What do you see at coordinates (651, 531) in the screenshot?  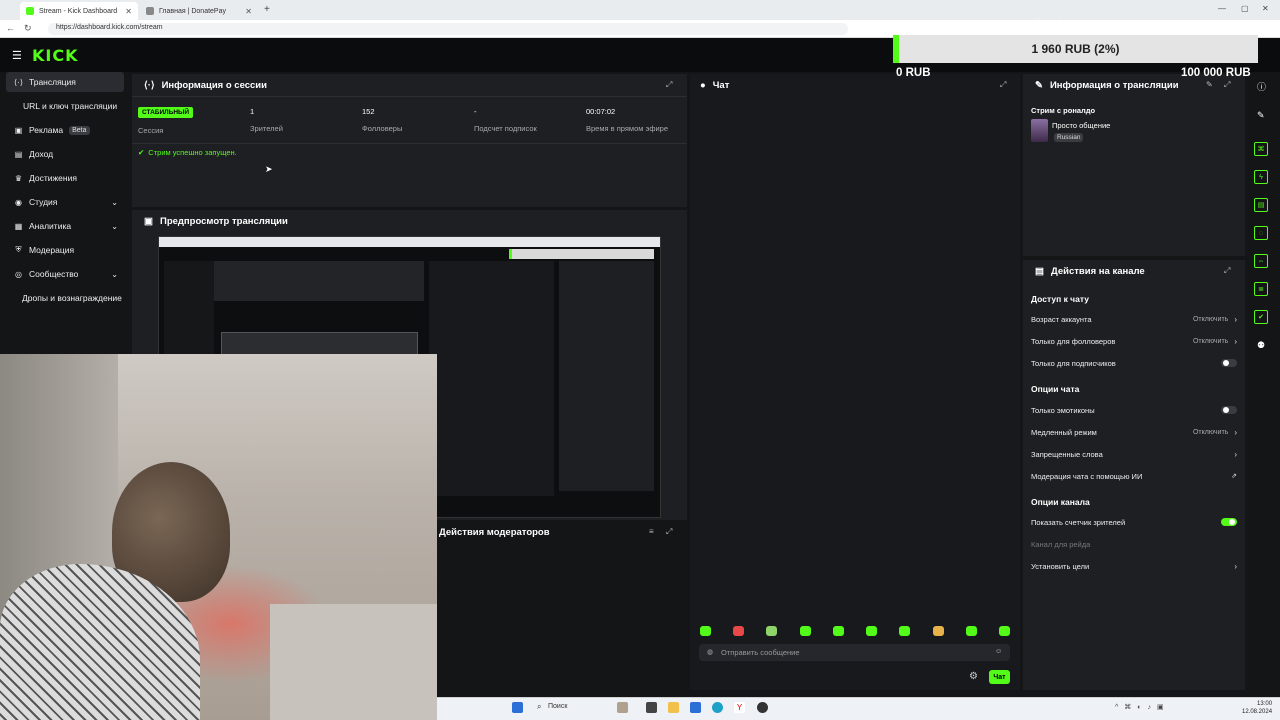 I see `filter-icon: ≡` at bounding box center [651, 531].